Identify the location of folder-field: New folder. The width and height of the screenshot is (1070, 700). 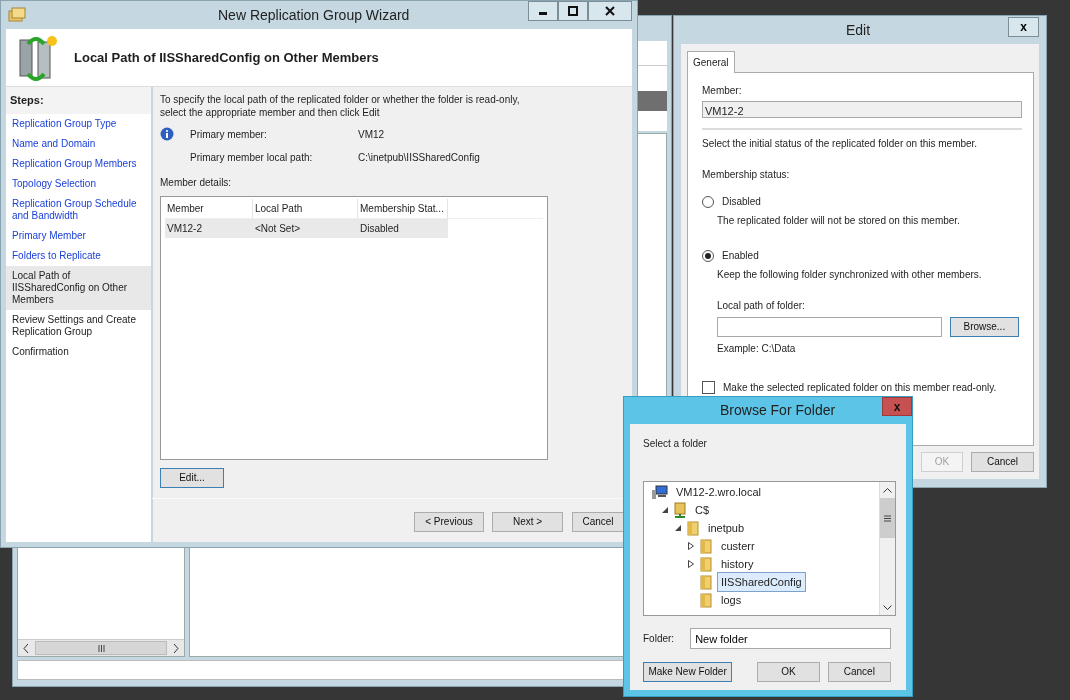
(790, 638).